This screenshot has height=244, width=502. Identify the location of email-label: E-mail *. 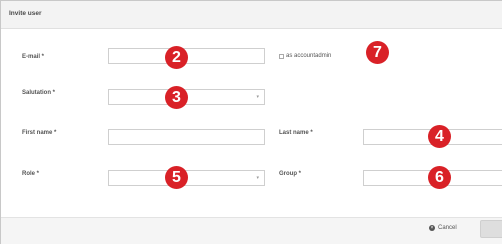
(33, 57).